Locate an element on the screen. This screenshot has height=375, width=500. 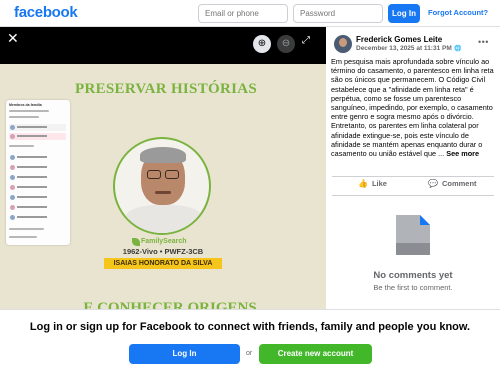
like-label: Like is located at coordinates (379, 183).